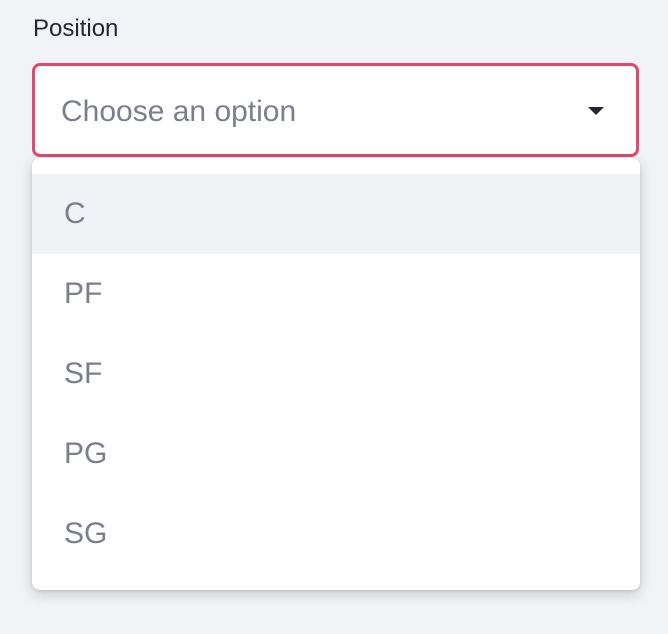 The image size is (668, 634). Describe the element at coordinates (335, 110) in the screenshot. I see `position-select: Choose an option` at that location.